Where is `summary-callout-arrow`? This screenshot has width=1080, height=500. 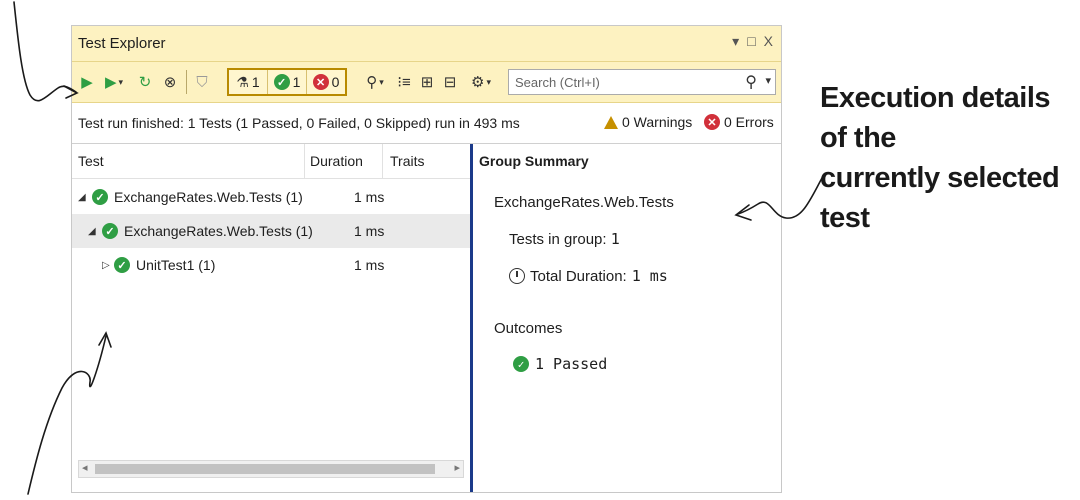 summary-callout-arrow is located at coordinates (780, 198).